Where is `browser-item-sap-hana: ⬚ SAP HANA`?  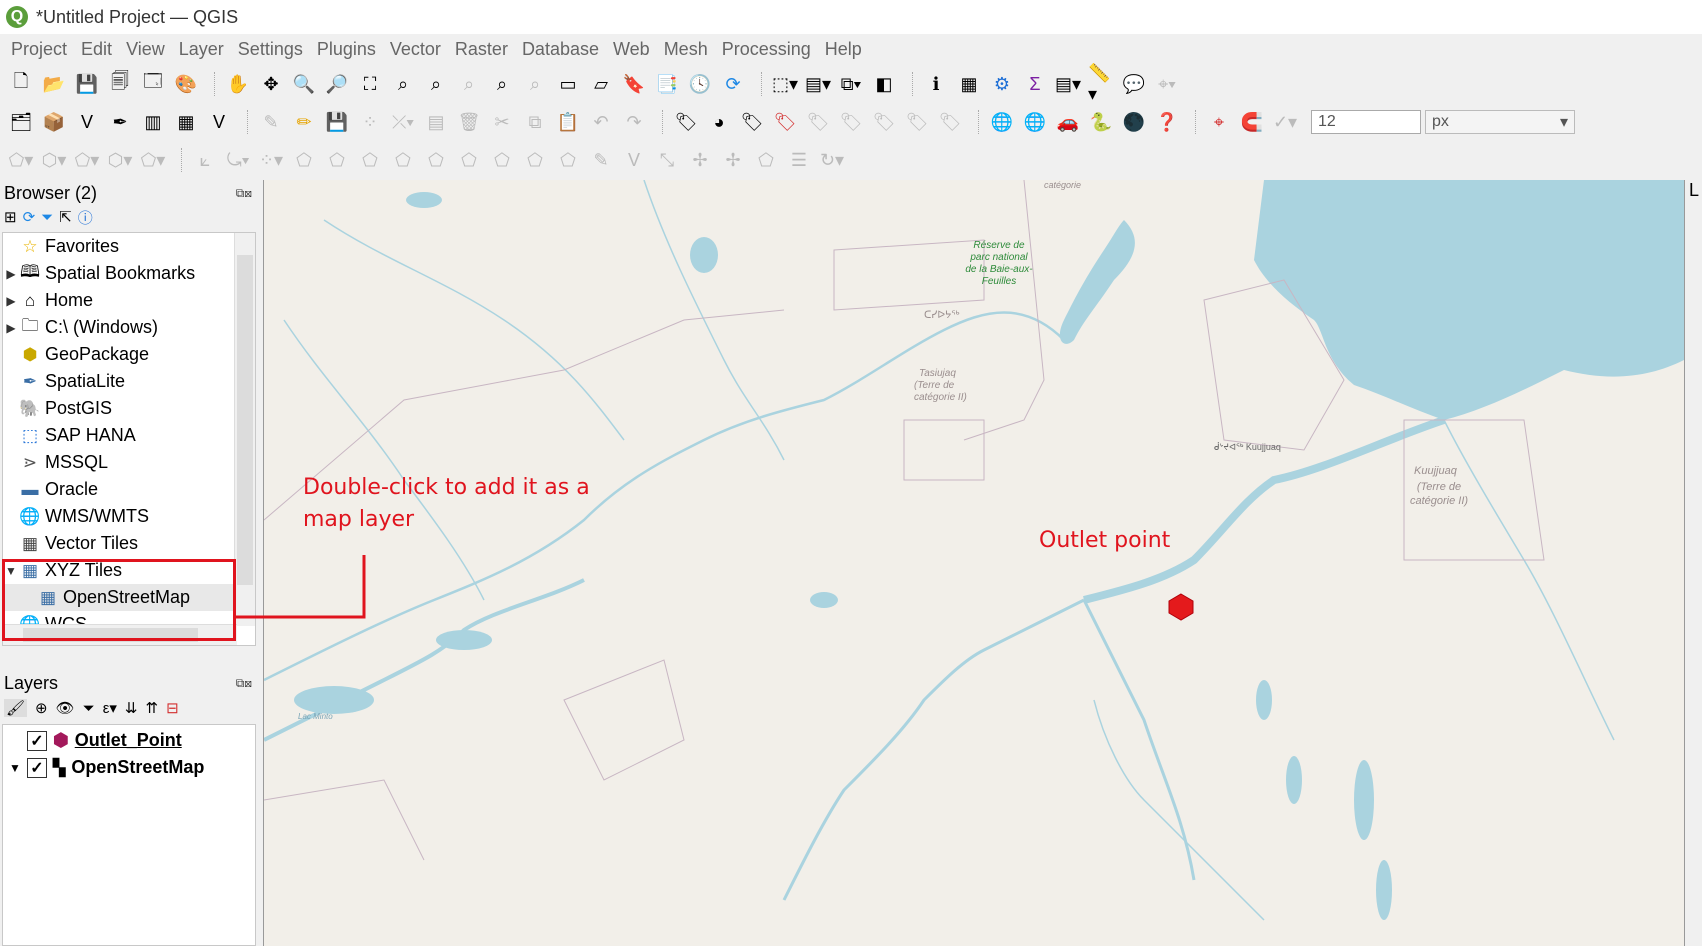 browser-item-sap-hana: ⬚ SAP HANA is located at coordinates (118, 435).